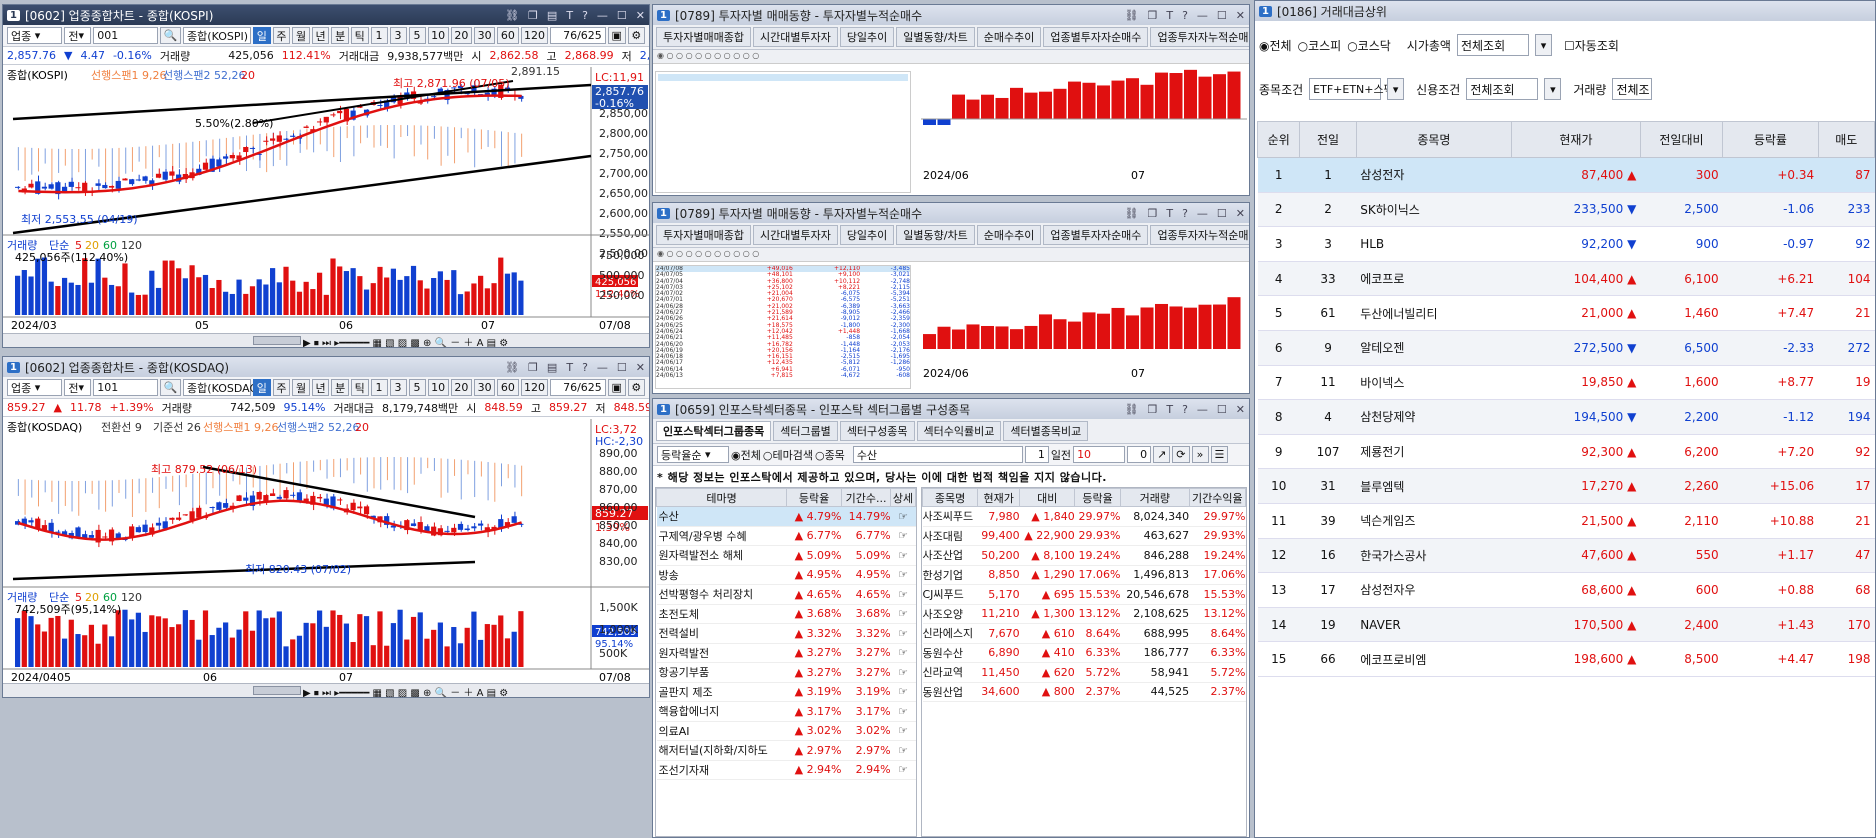 Image resolution: width=1876 pixels, height=838 pixels. I want to click on cond-select: ETF+ETN+스팩, so click(1351, 89).